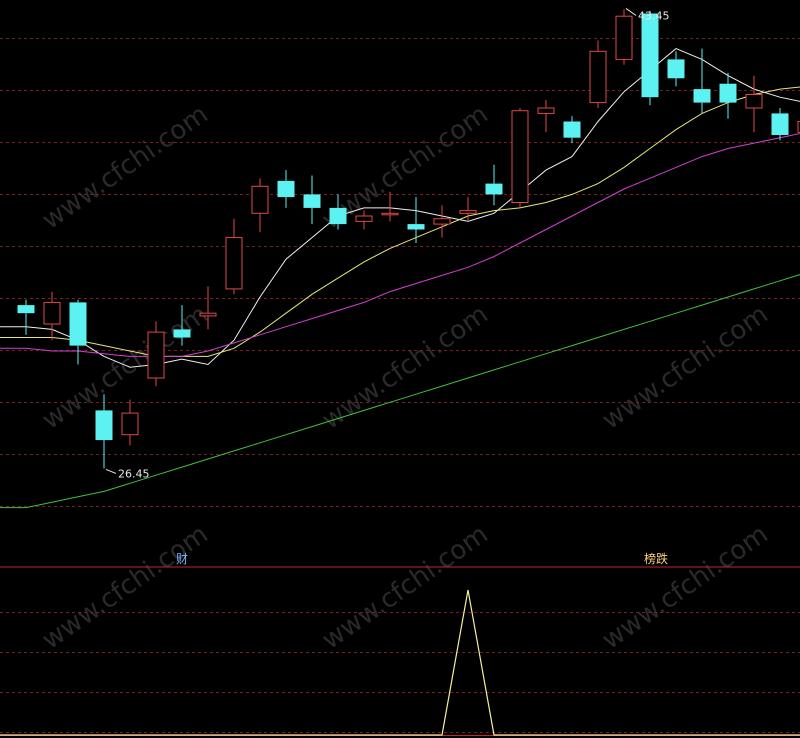 The width and height of the screenshot is (800, 738). What do you see at coordinates (654, 15) in the screenshot?
I see `high-price-label: 43.45` at bounding box center [654, 15].